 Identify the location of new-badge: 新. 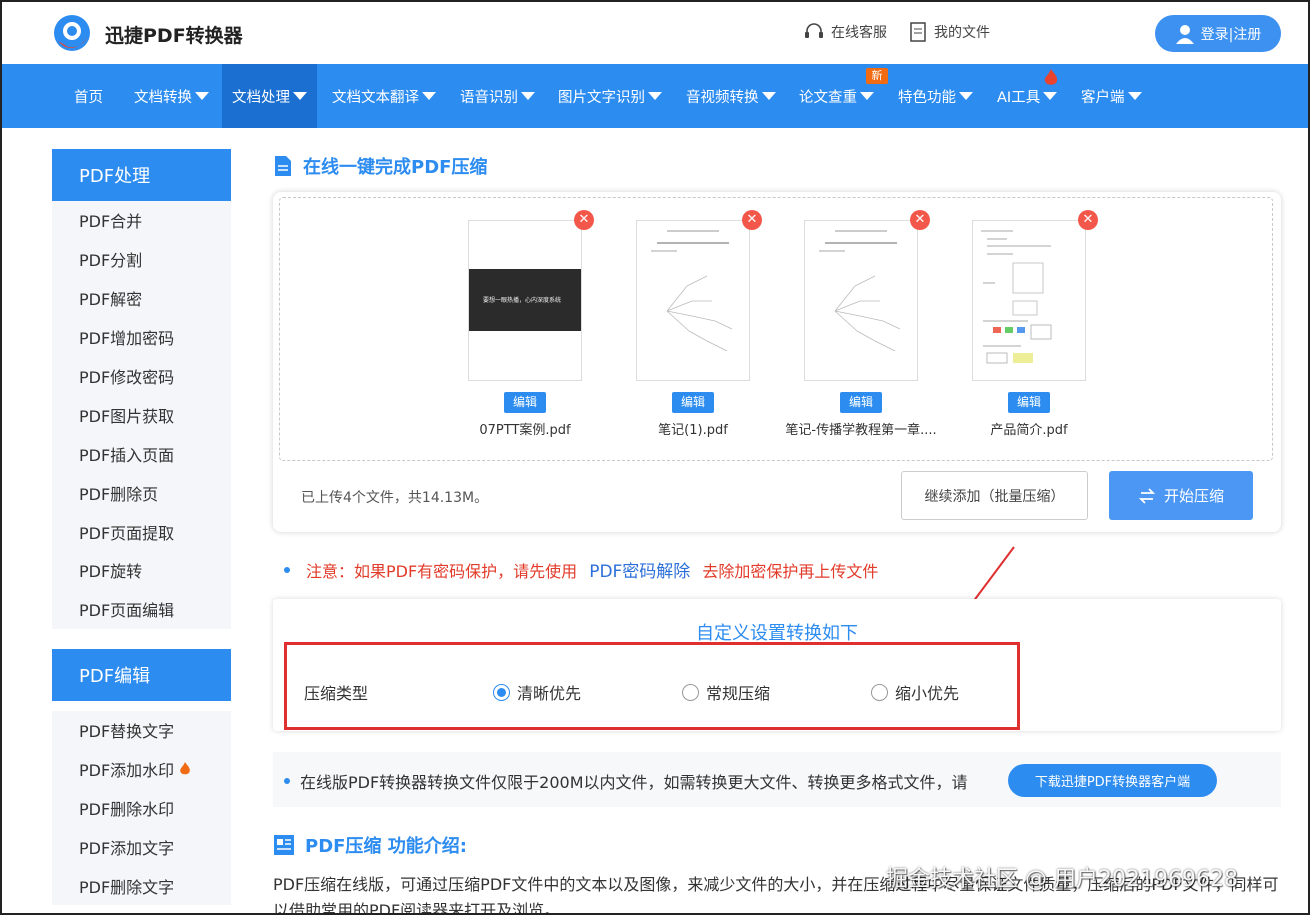
(877, 76).